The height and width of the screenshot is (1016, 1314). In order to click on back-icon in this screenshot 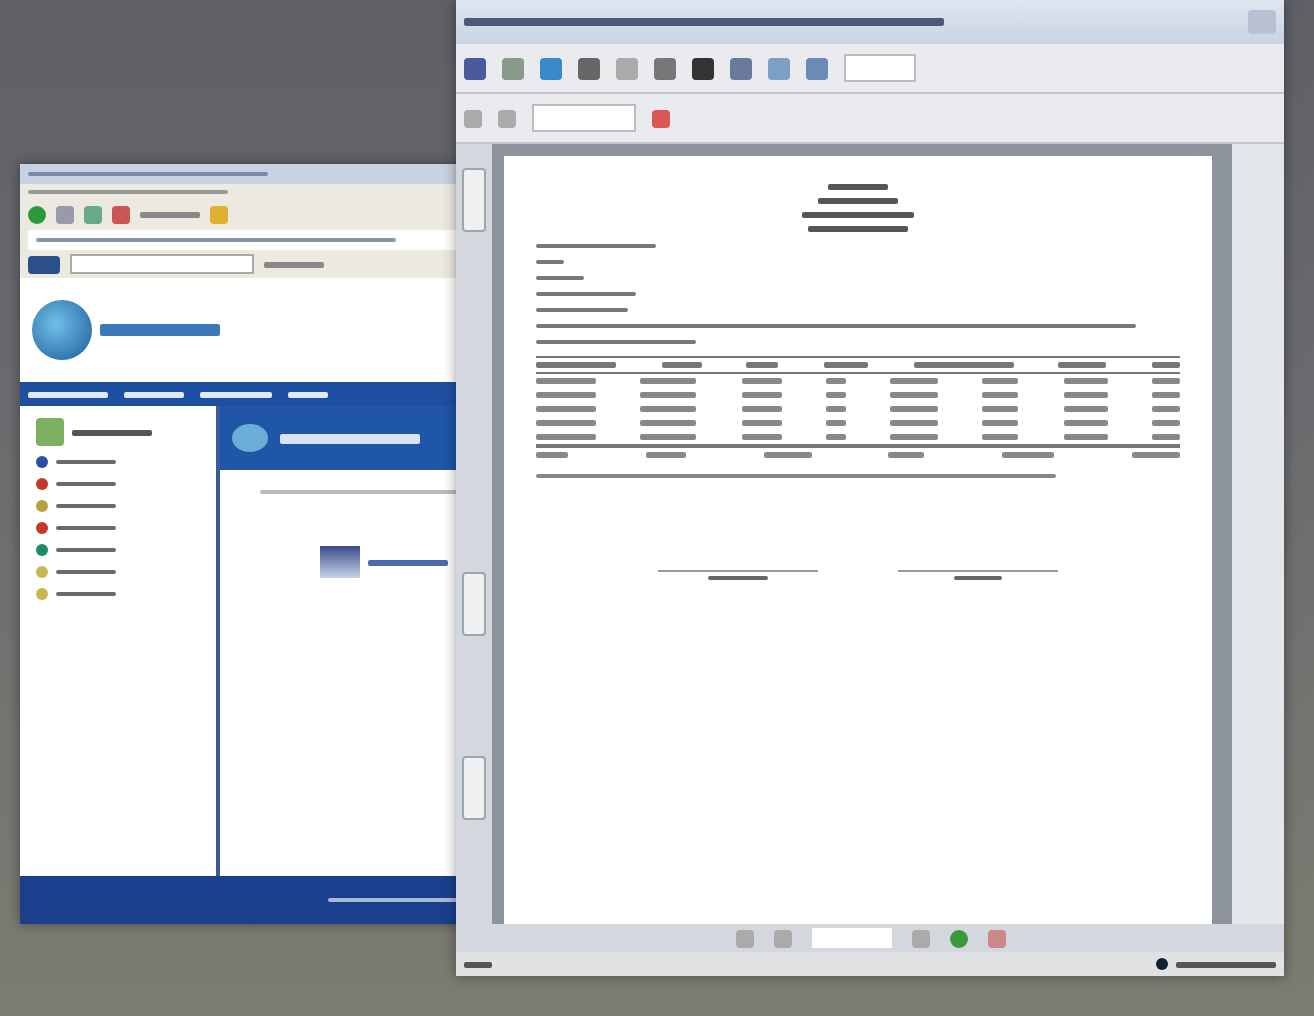, I will do `click(37, 215)`.